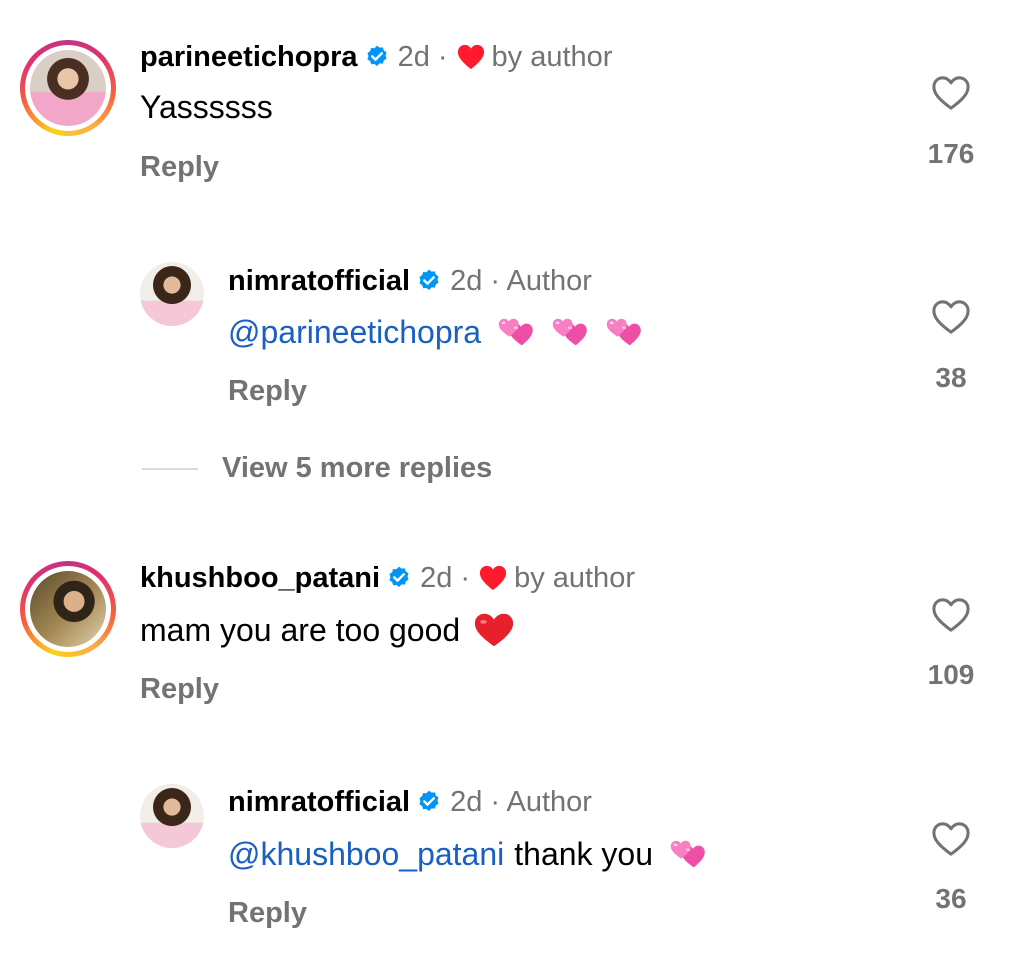  Describe the element at coordinates (951, 153) in the screenshot. I see `like-count: 176` at that location.